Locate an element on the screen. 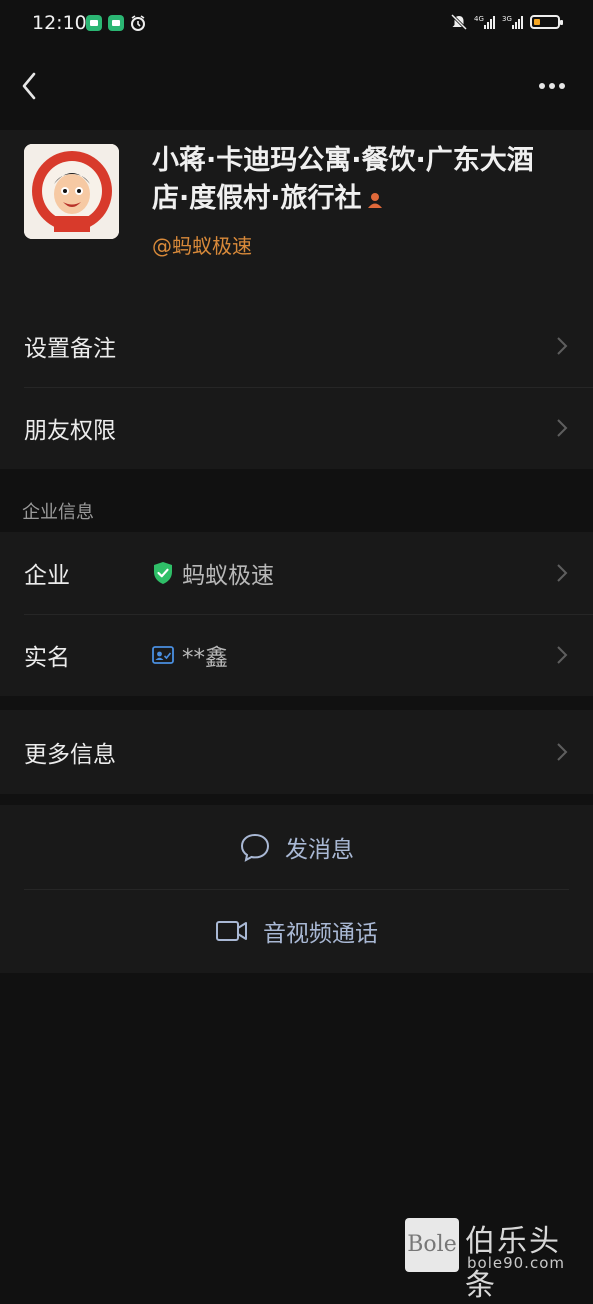  enterprise-group: 企业 蚂蚁极速 实名 **鑫 is located at coordinates (296, 614).